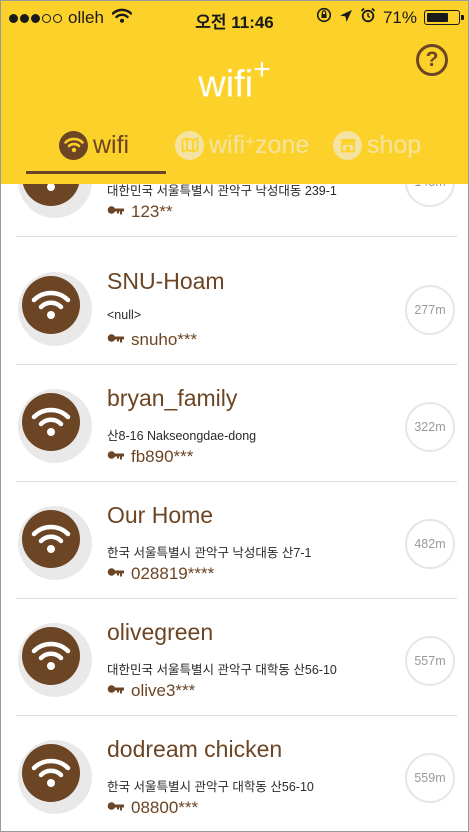 Image resolution: width=469 pixels, height=832 pixels. Describe the element at coordinates (195, 749) in the screenshot. I see `network-name: dodream chicken` at that location.